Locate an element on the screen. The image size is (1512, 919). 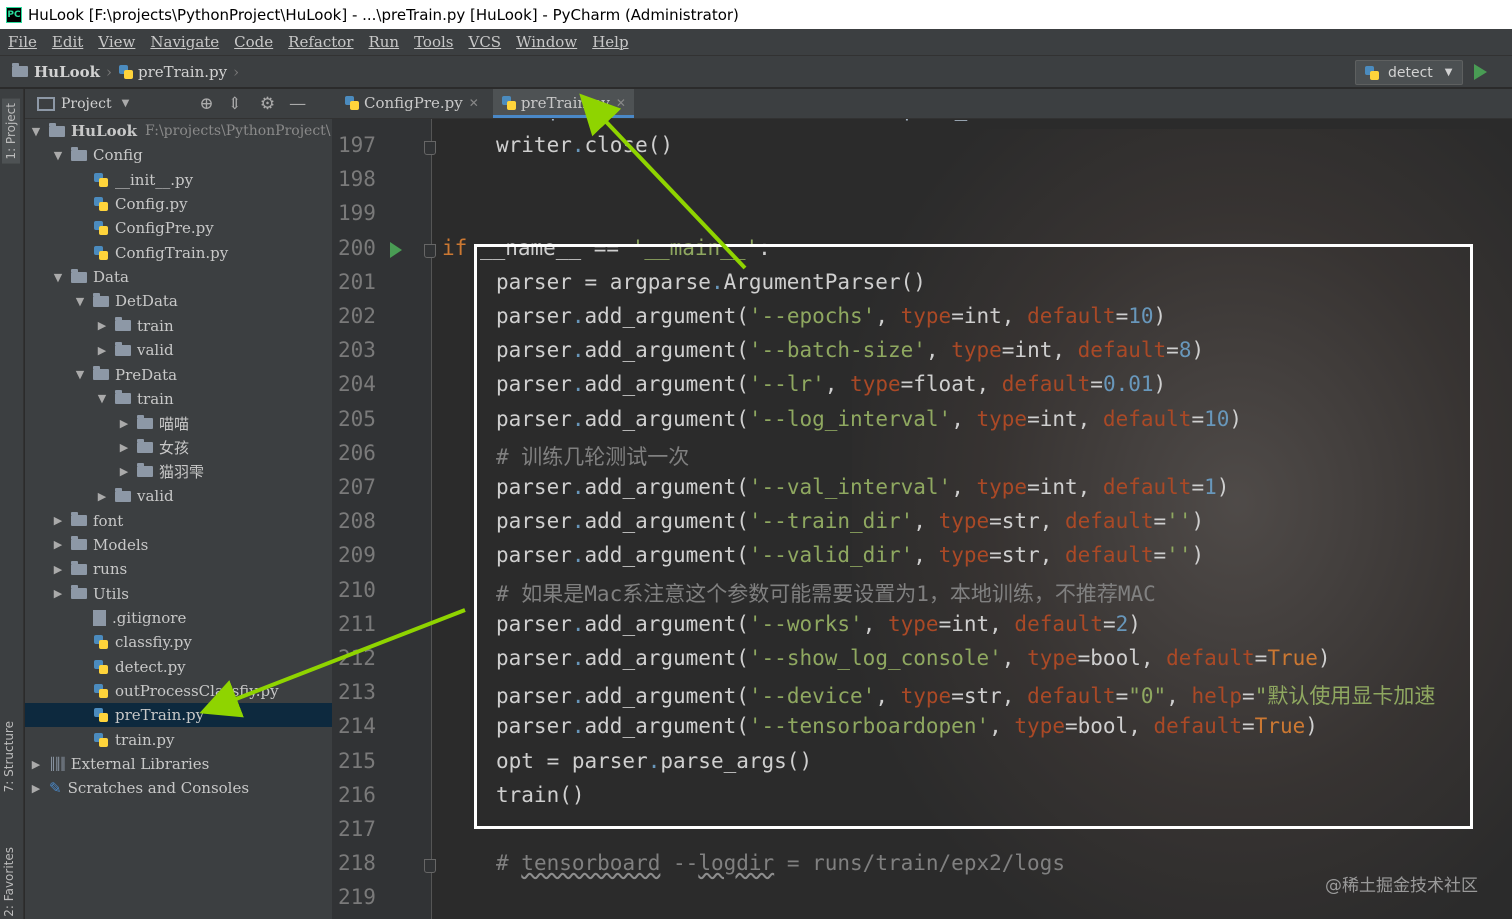
tree-item-configtrain-py: ConfigTrain.py is located at coordinates (178, 253).